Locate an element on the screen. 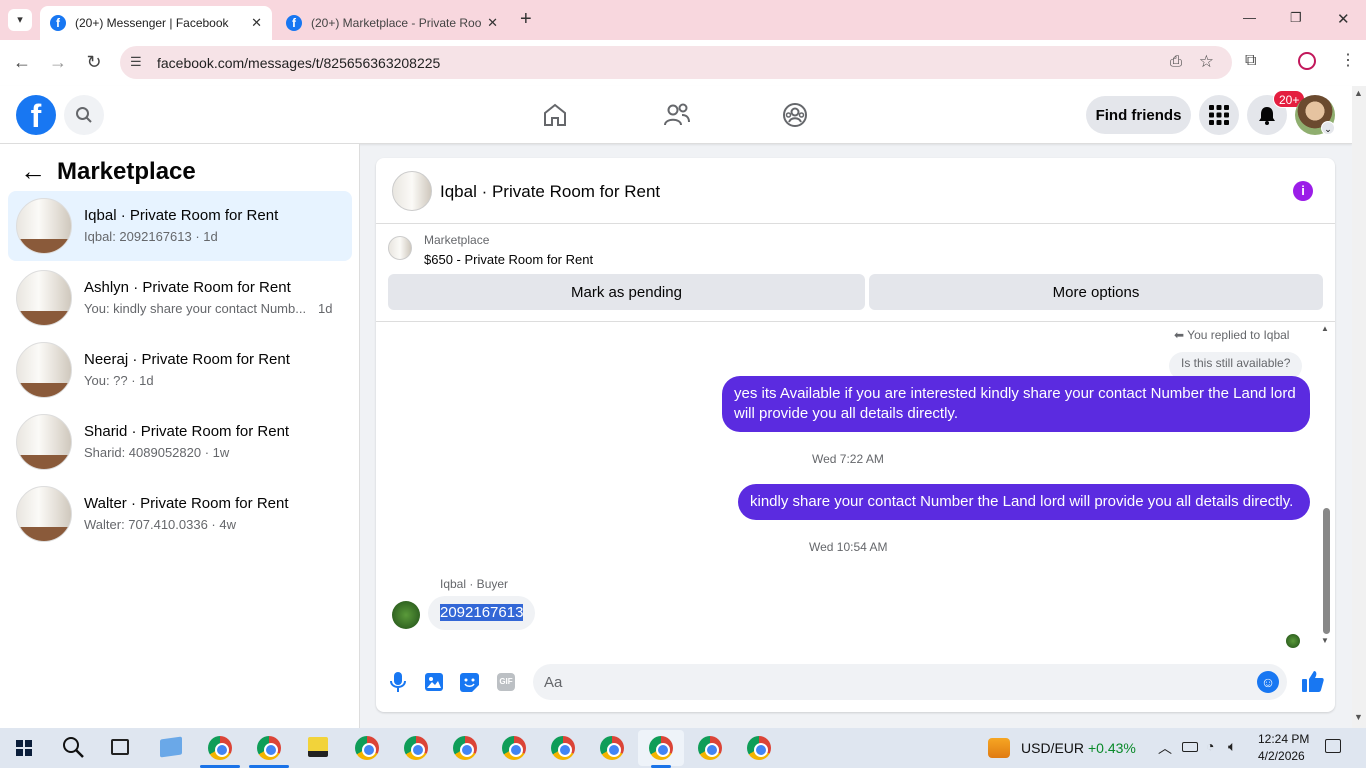 The height and width of the screenshot is (768, 1366). mark-as-pending-button: Mark as pending is located at coordinates (626, 292).